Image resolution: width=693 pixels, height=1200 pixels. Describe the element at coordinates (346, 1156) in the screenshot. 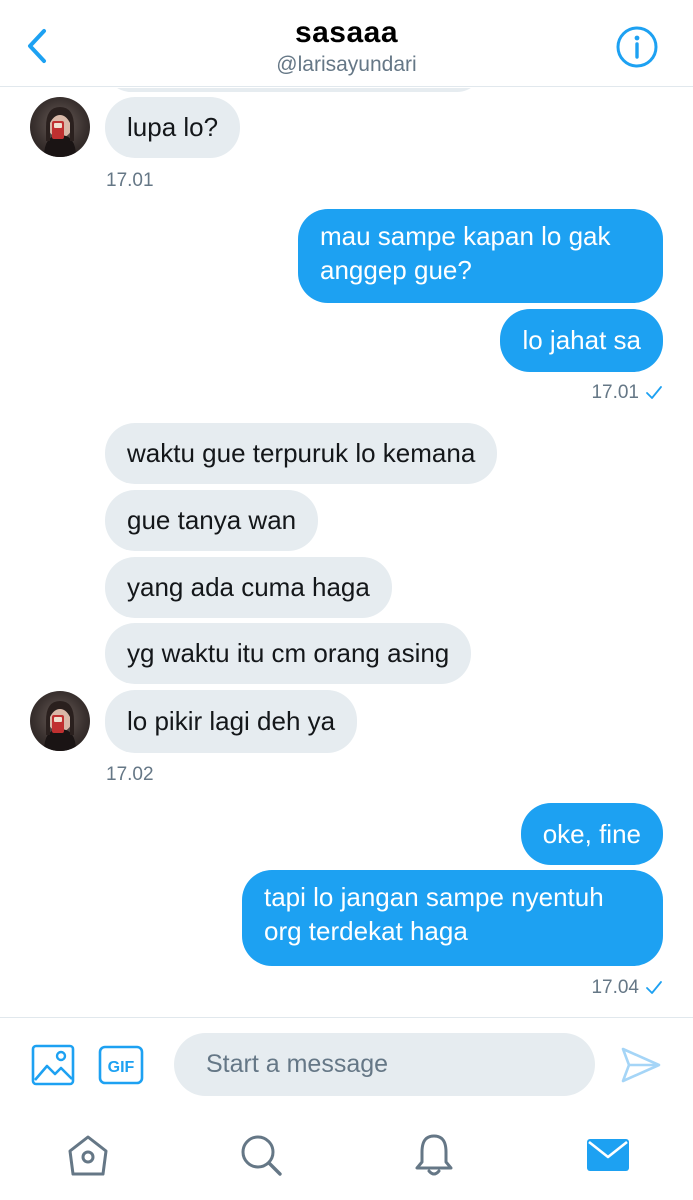

I see `bottom-tab-bar` at that location.